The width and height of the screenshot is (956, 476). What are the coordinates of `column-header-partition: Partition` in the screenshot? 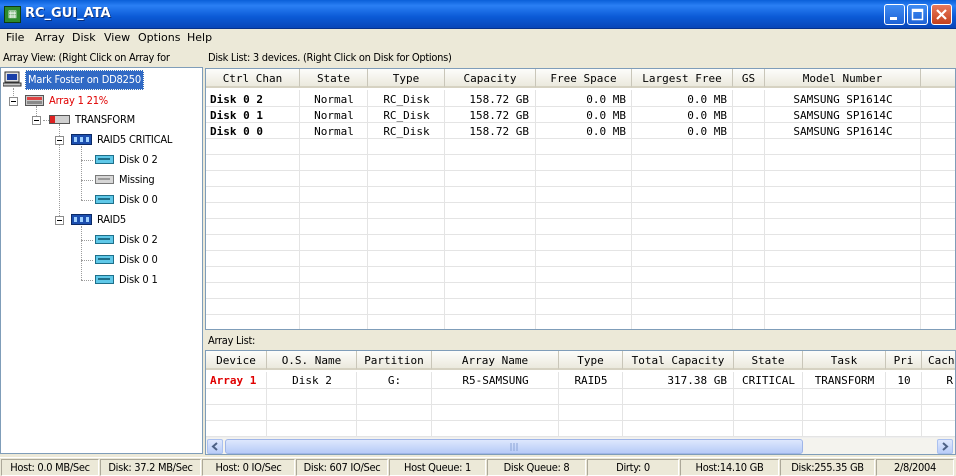 It's located at (394, 360).